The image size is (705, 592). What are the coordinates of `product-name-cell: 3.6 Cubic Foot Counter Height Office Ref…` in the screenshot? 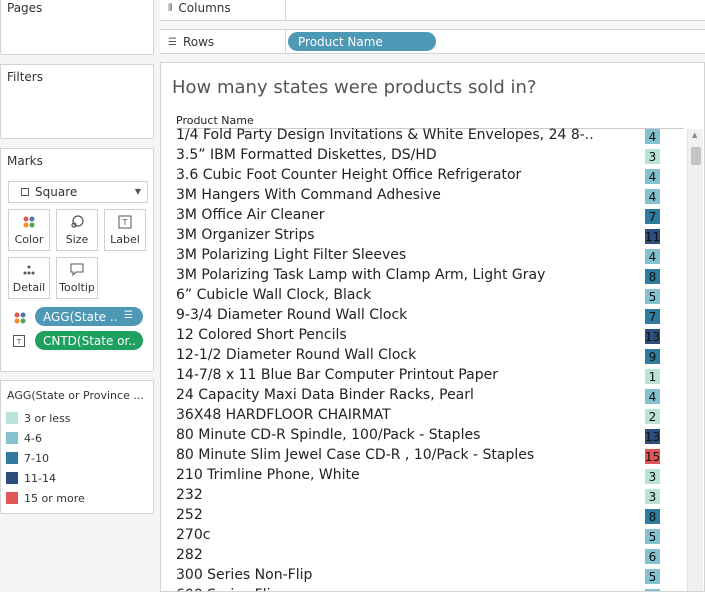 It's located at (348, 175).